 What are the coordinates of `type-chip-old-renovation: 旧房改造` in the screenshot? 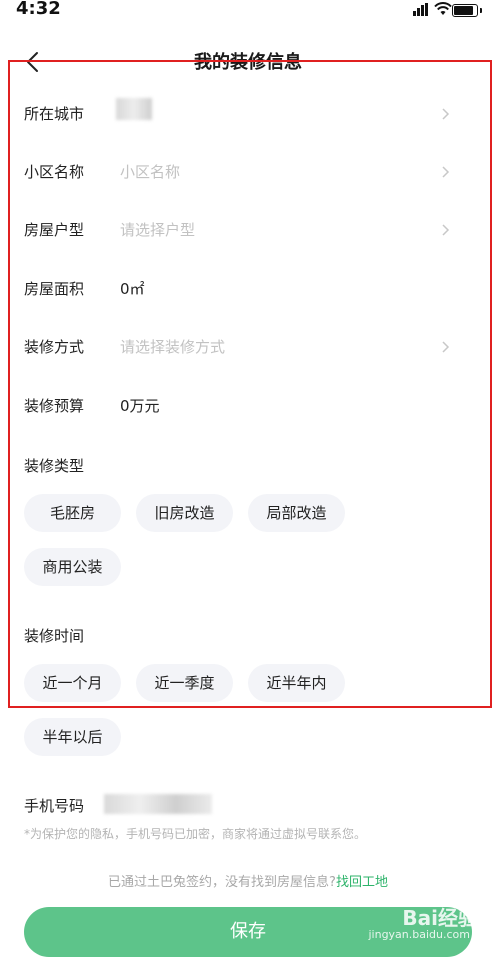 It's located at (184, 513).